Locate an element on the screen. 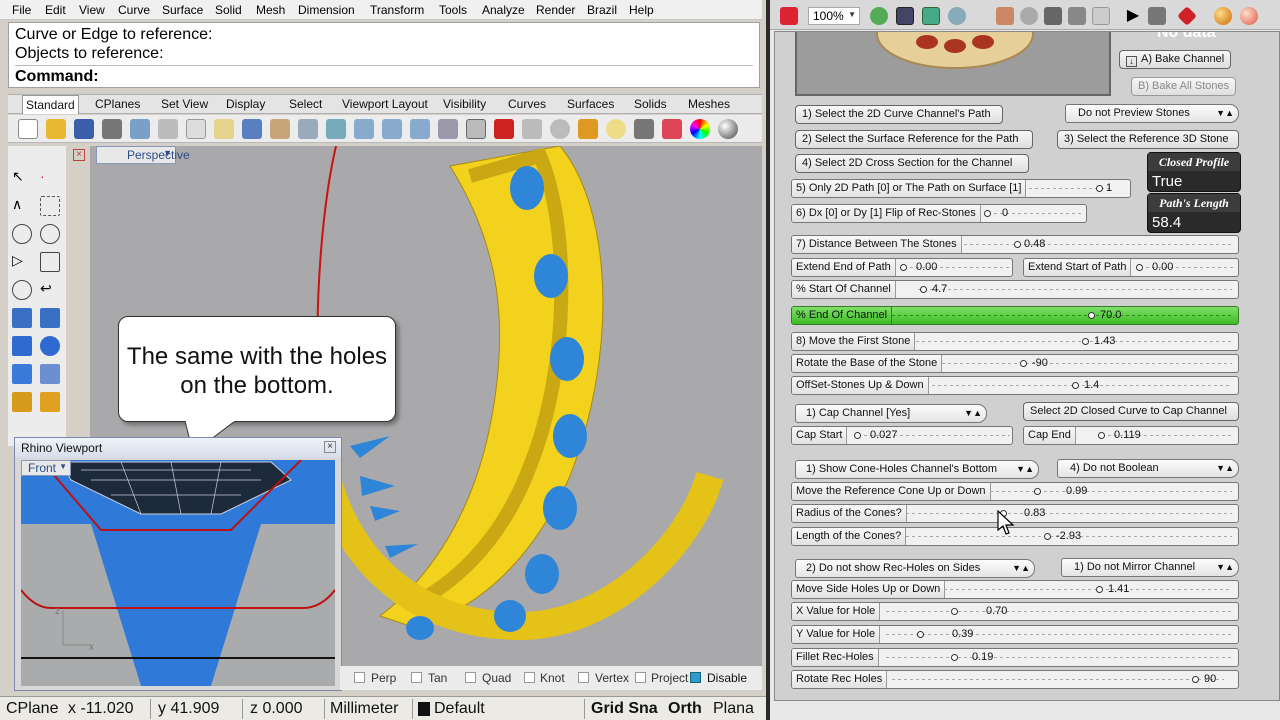 The height and width of the screenshot is (720, 1280). mirror-channel-dropdown: 1) Do not Mirror Channel ▼▲ is located at coordinates (1150, 567).